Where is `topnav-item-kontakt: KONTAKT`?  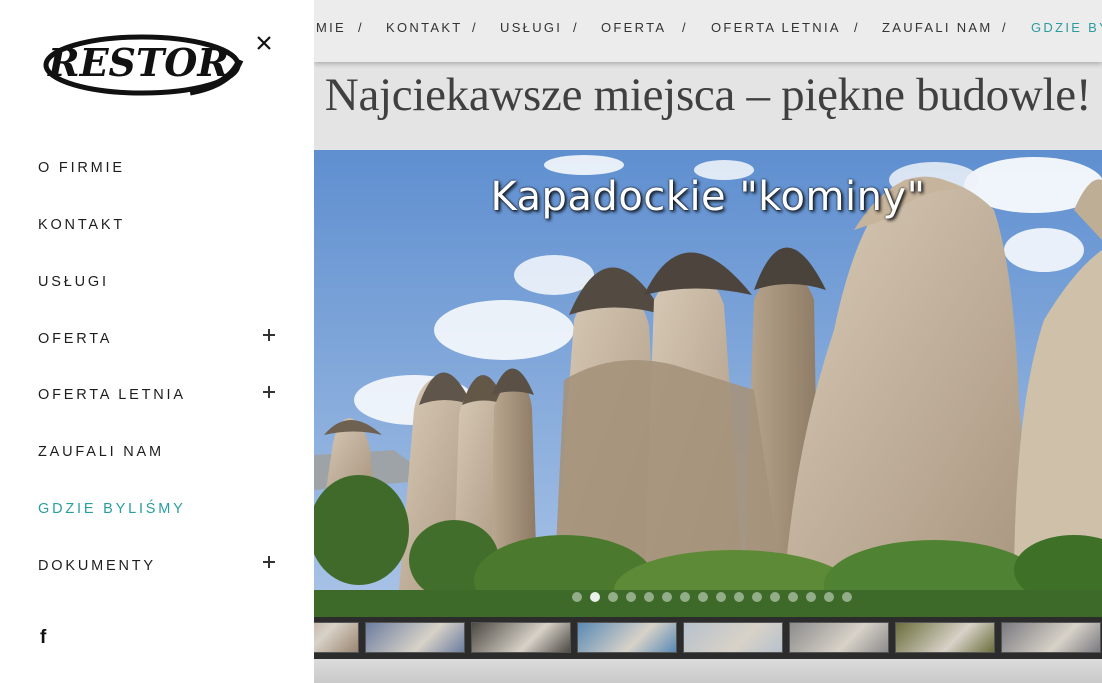
topnav-item-kontakt: KONTAKT is located at coordinates (424, 27).